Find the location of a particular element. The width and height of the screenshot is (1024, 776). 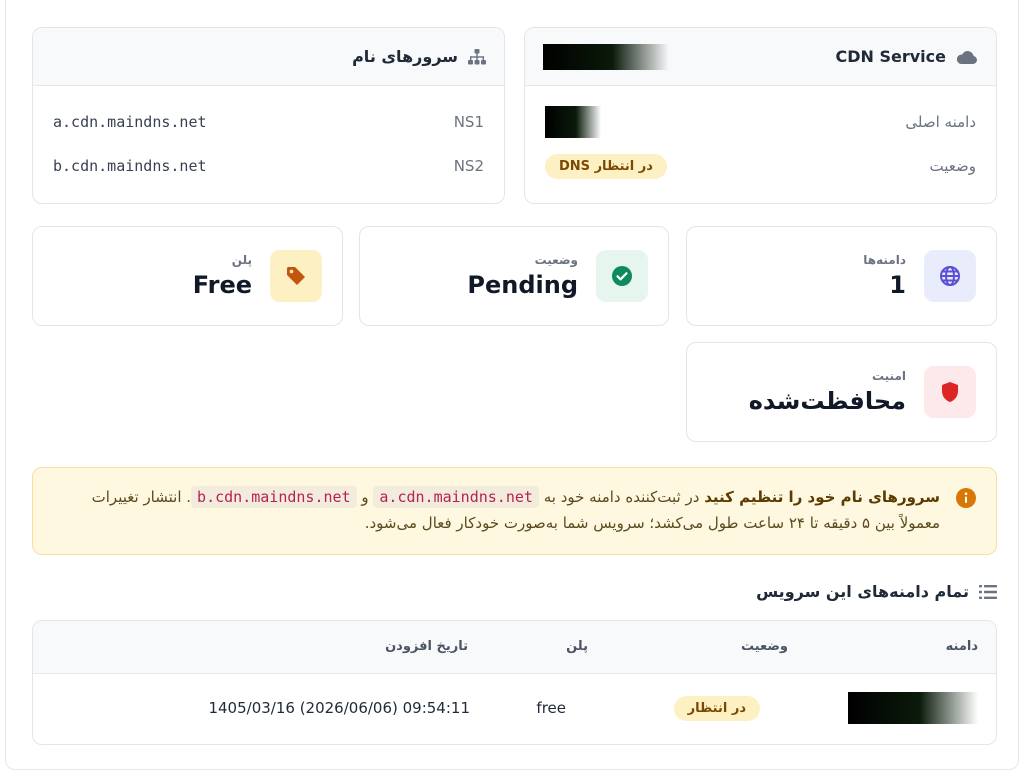

stat-security-card: امنیت محافظت‌شده is located at coordinates (841, 392).